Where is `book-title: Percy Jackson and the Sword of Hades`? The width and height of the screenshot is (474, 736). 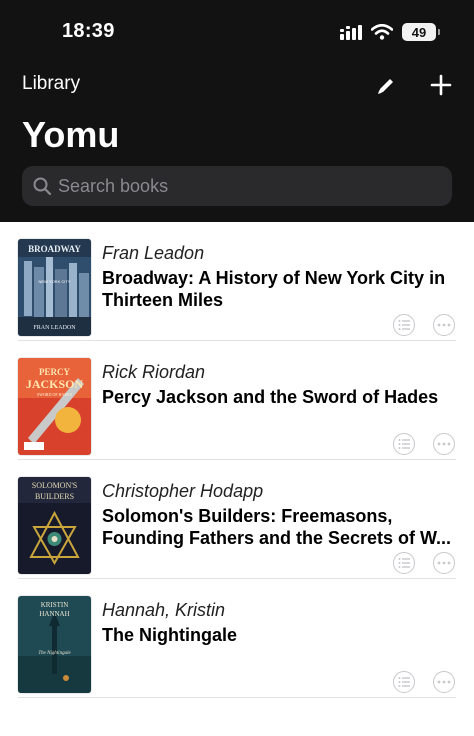 book-title: Percy Jackson and the Sword of Hades is located at coordinates (270, 397).